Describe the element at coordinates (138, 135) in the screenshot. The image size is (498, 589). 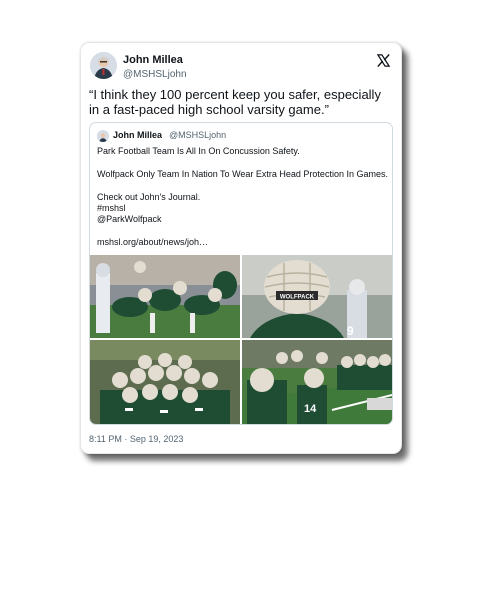
I see `quoted-author-name: John Millea` at that location.